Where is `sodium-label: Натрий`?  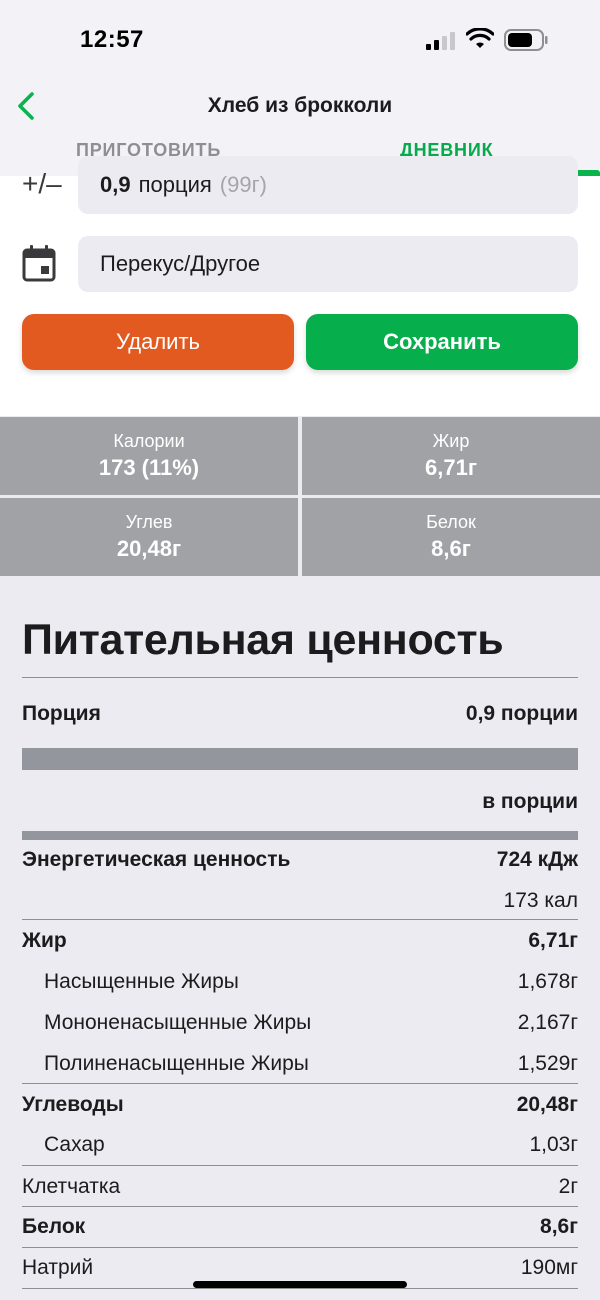 sodium-label: Натрий is located at coordinates (58, 1267).